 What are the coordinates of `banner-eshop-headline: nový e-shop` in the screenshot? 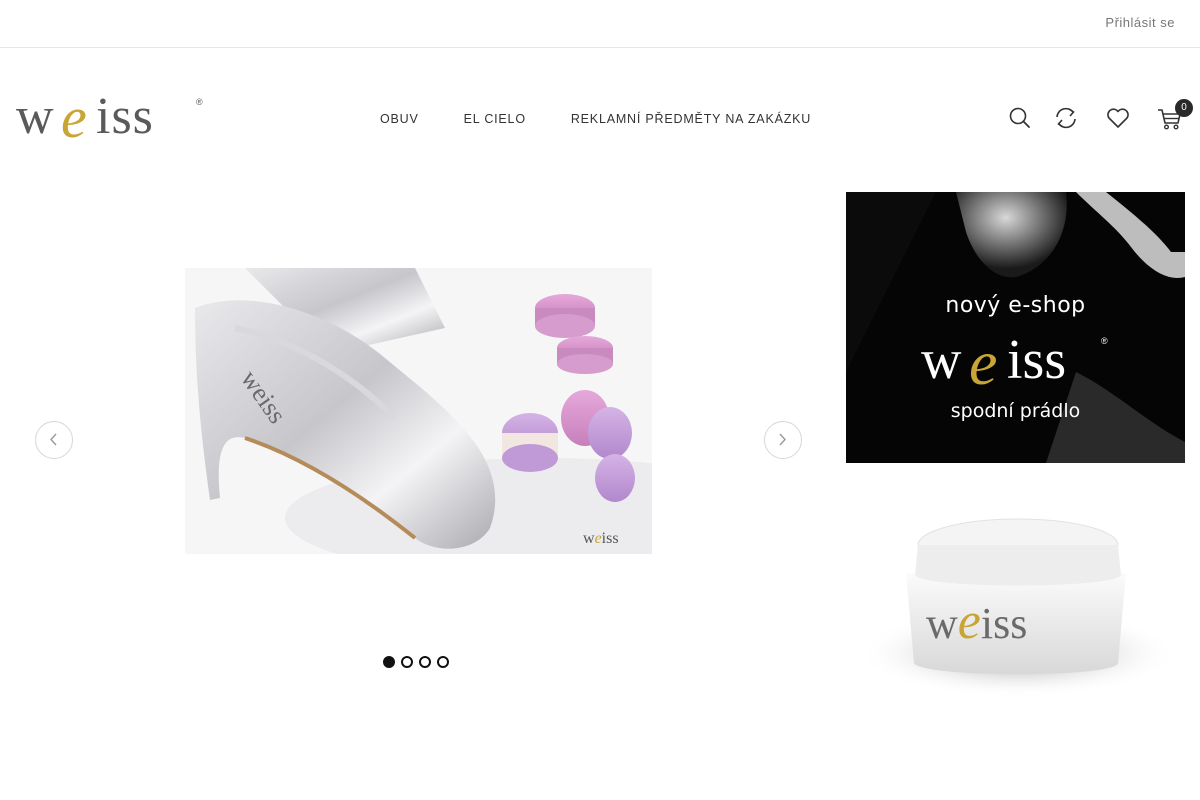 It's located at (1015, 305).